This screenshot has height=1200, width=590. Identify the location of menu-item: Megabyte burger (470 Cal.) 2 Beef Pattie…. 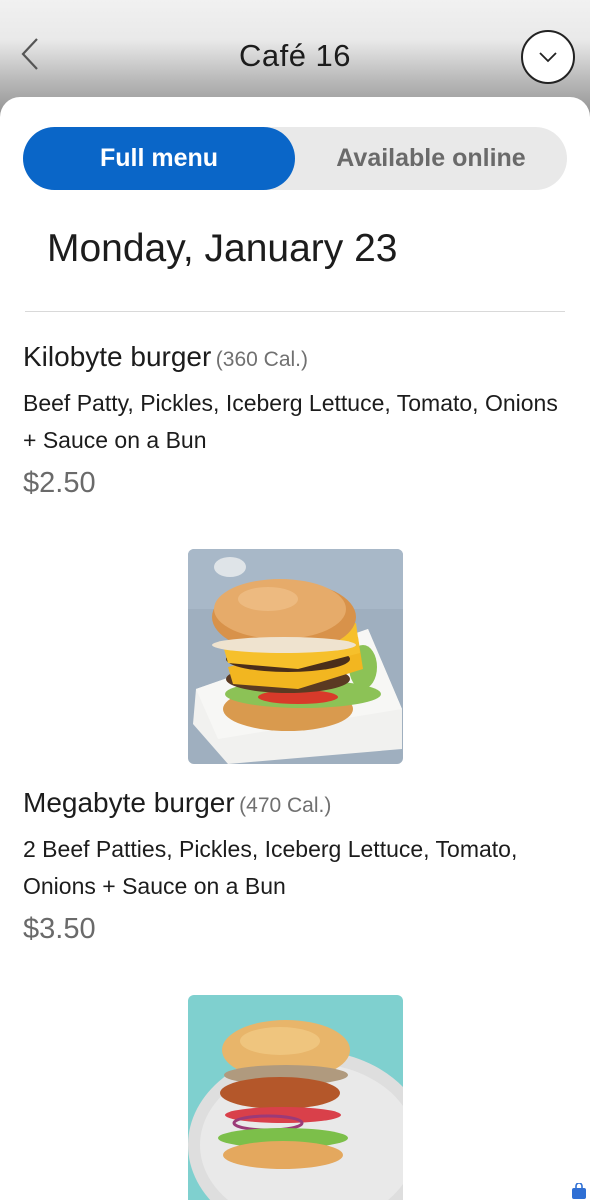
(295, 866).